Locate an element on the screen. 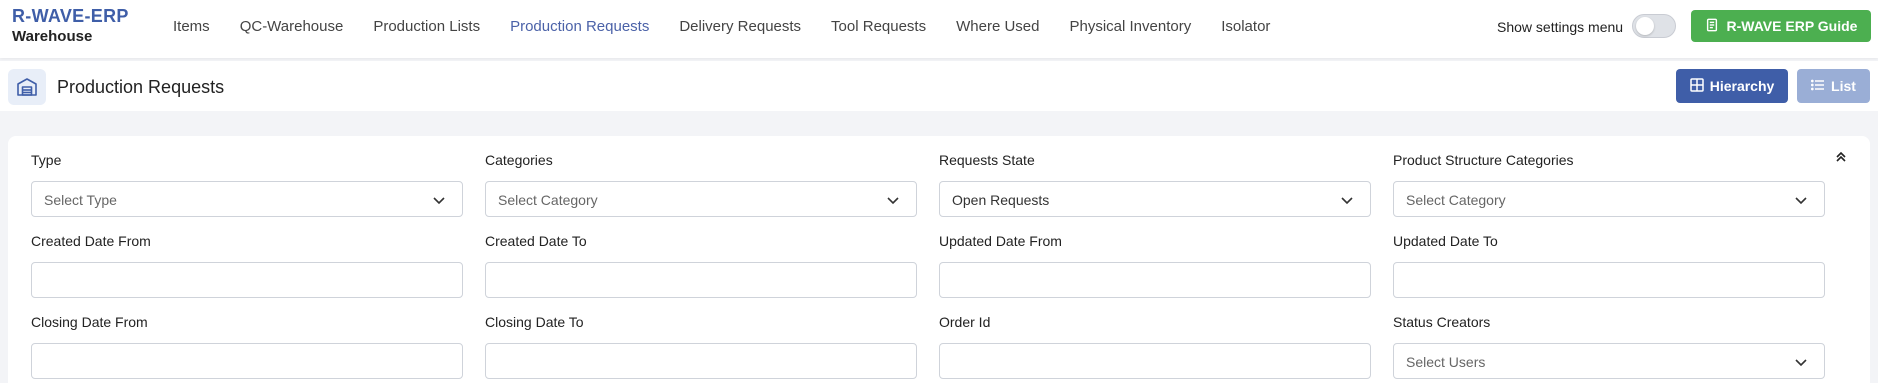 The height and width of the screenshot is (383, 1878). nav-physical-inventory: Physical Inventory is located at coordinates (1130, 27).